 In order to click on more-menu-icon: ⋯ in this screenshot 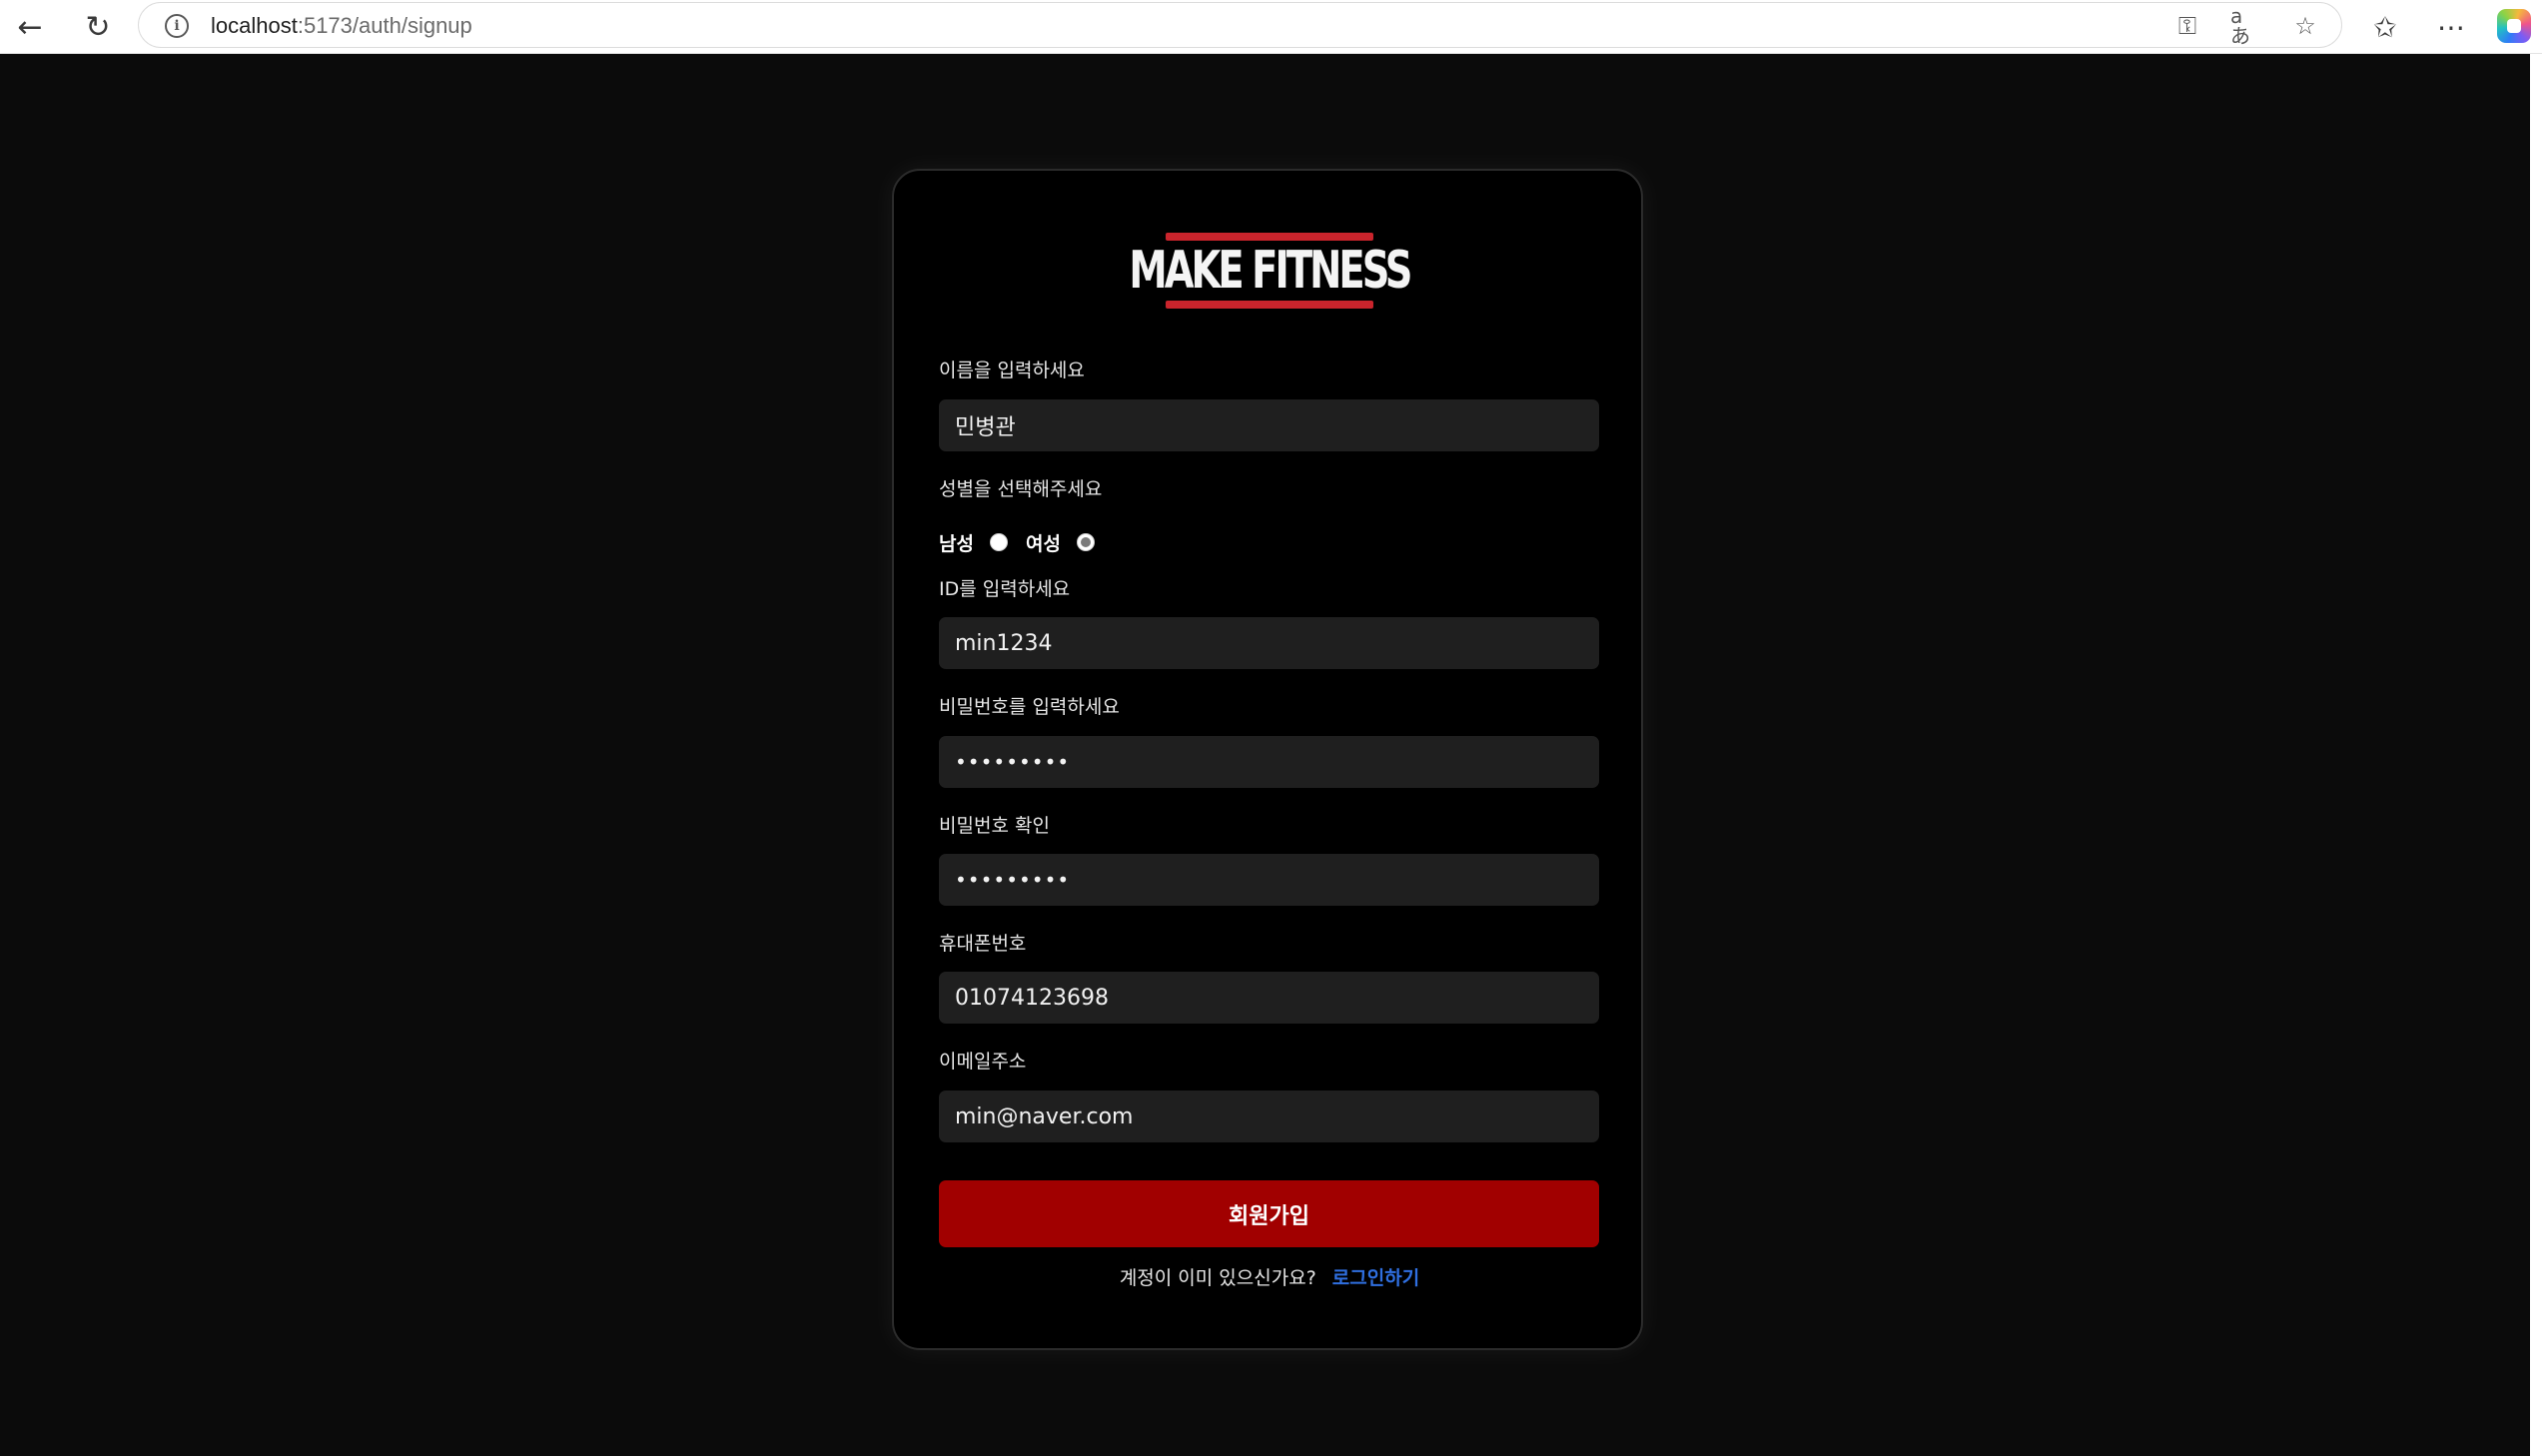, I will do `click(2451, 28)`.